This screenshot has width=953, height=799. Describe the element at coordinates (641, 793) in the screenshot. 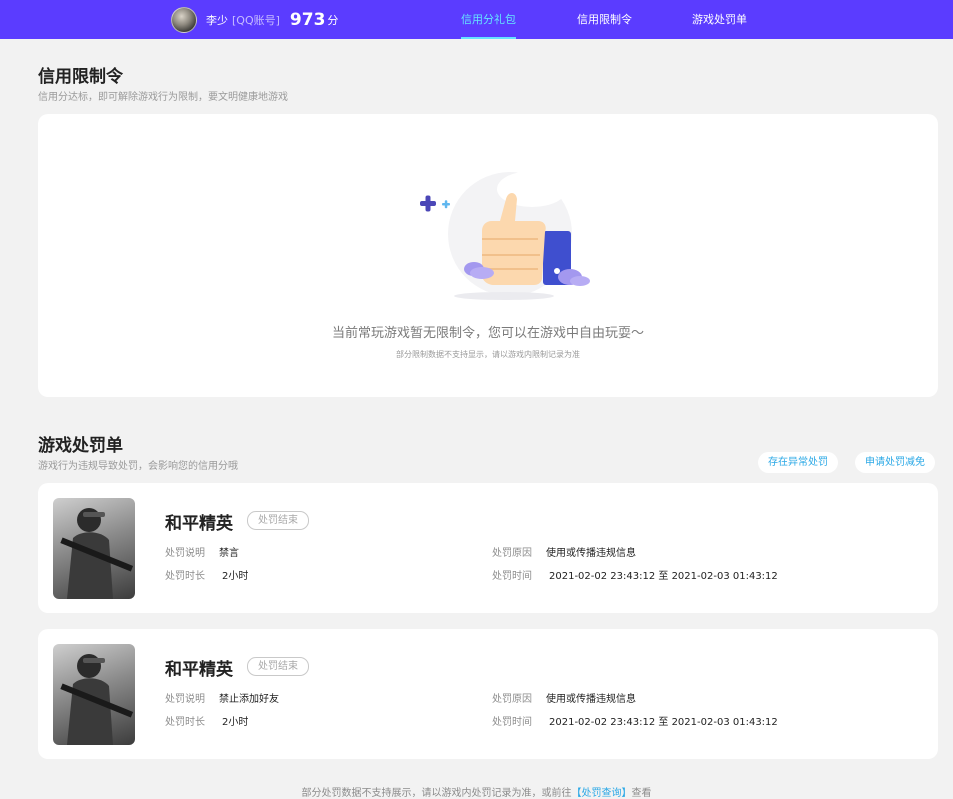

I see `footer-suffix: 查看` at that location.